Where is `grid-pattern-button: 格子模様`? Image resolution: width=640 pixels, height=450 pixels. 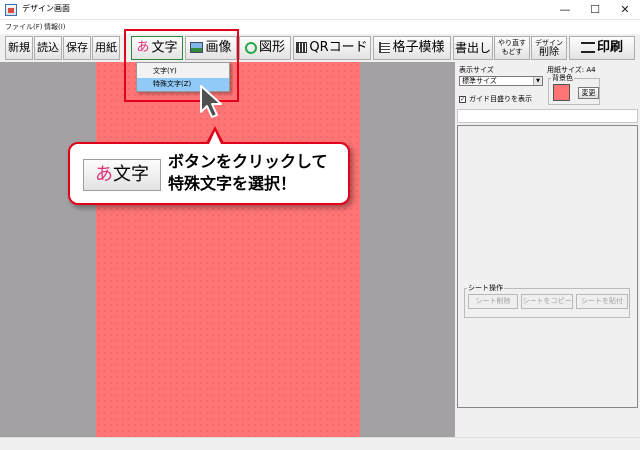 grid-pattern-button: 格子模様 is located at coordinates (412, 48).